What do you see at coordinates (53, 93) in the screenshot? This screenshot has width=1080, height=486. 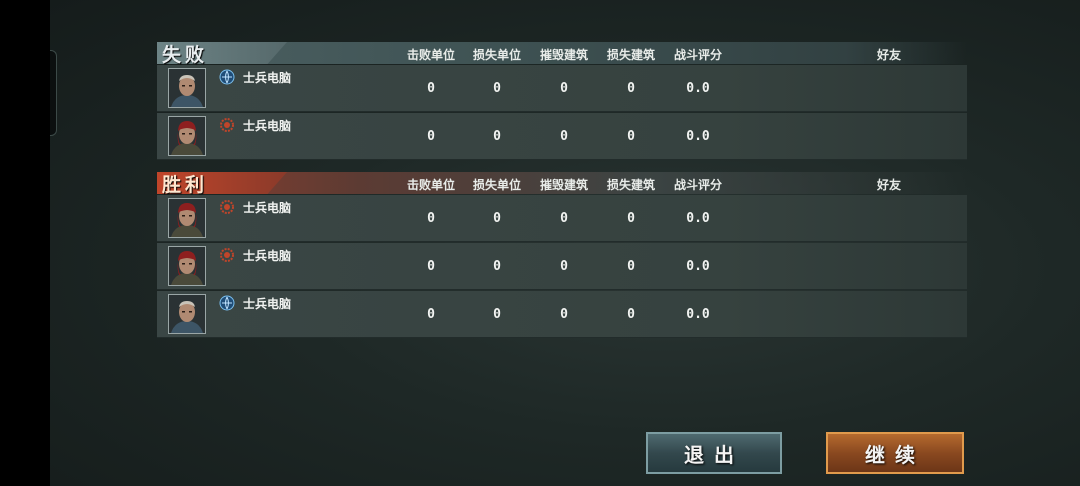 I see `side-drawer-handle` at bounding box center [53, 93].